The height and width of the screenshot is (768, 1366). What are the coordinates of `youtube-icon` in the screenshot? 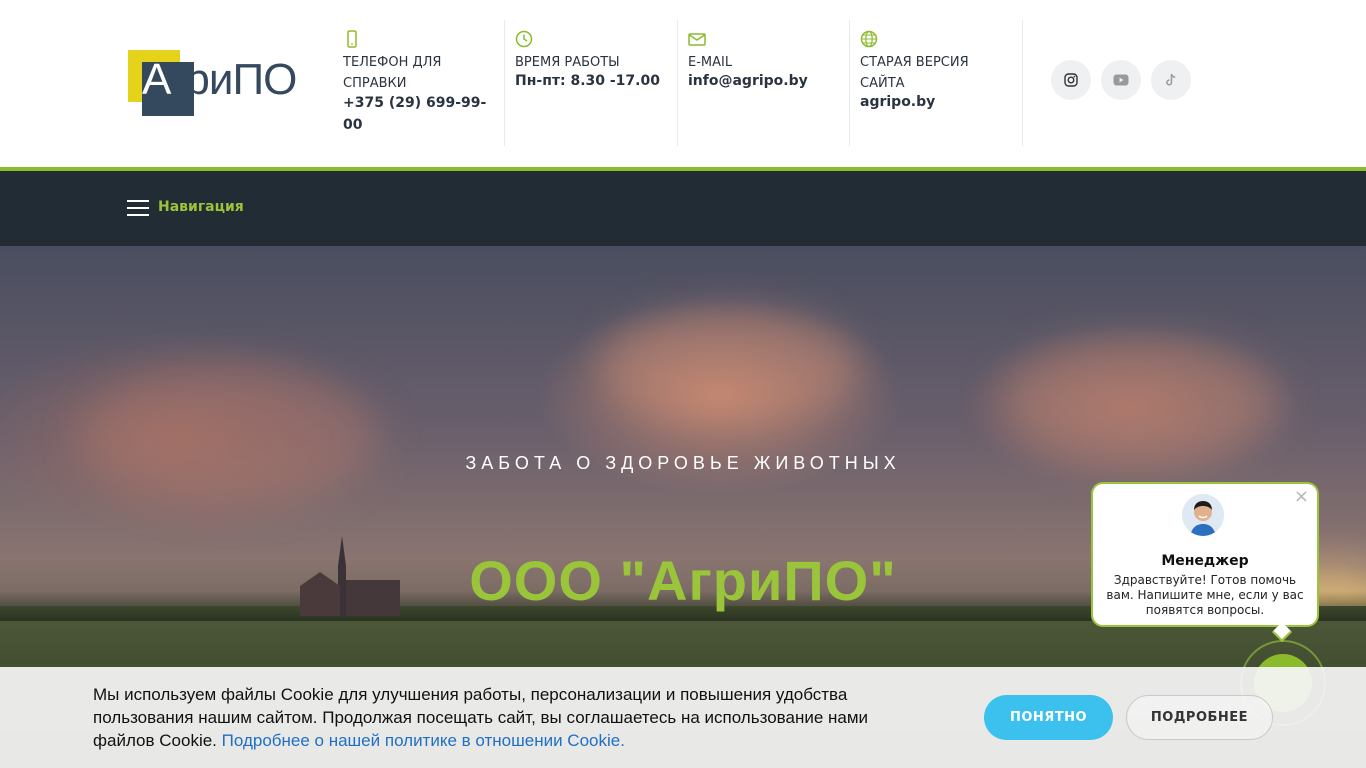 It's located at (1121, 80).